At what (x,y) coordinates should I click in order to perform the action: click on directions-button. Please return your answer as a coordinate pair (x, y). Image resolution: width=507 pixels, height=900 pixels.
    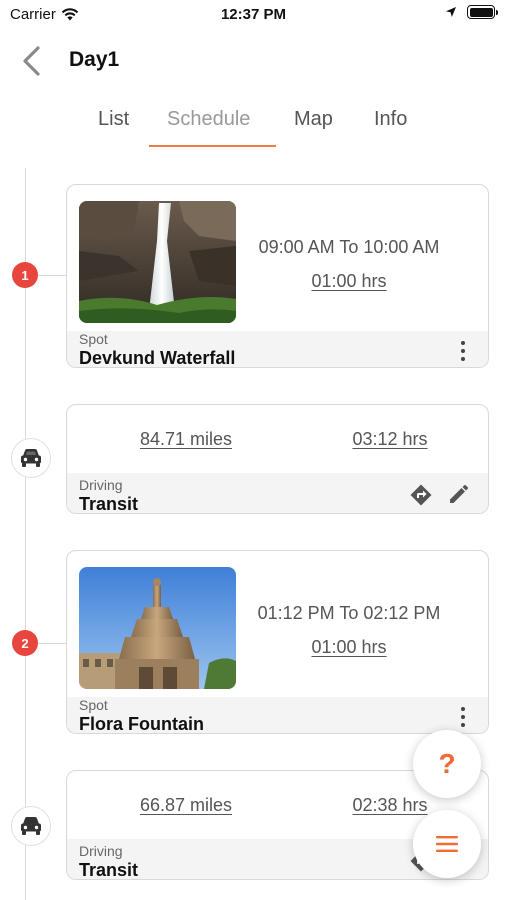
    Looking at the image, I should click on (421, 495).